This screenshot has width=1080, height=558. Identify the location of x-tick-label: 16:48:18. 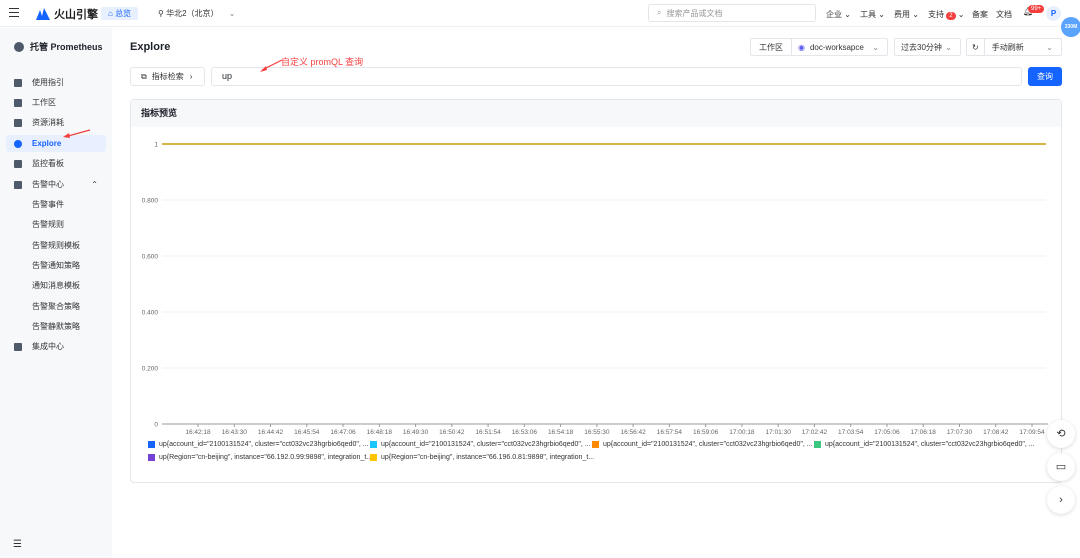
(380, 432).